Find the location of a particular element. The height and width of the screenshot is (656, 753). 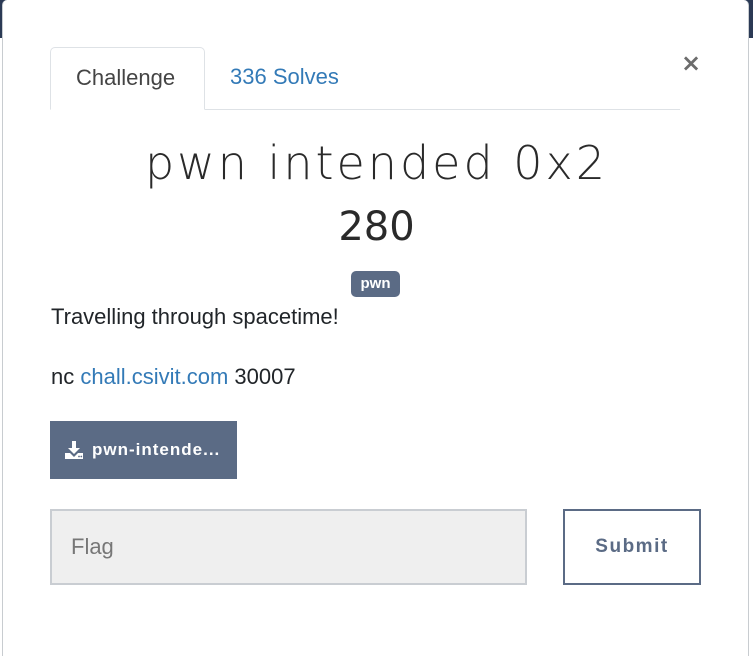

connection-info: nc chall.csivit.com 30007 is located at coordinates (173, 377).